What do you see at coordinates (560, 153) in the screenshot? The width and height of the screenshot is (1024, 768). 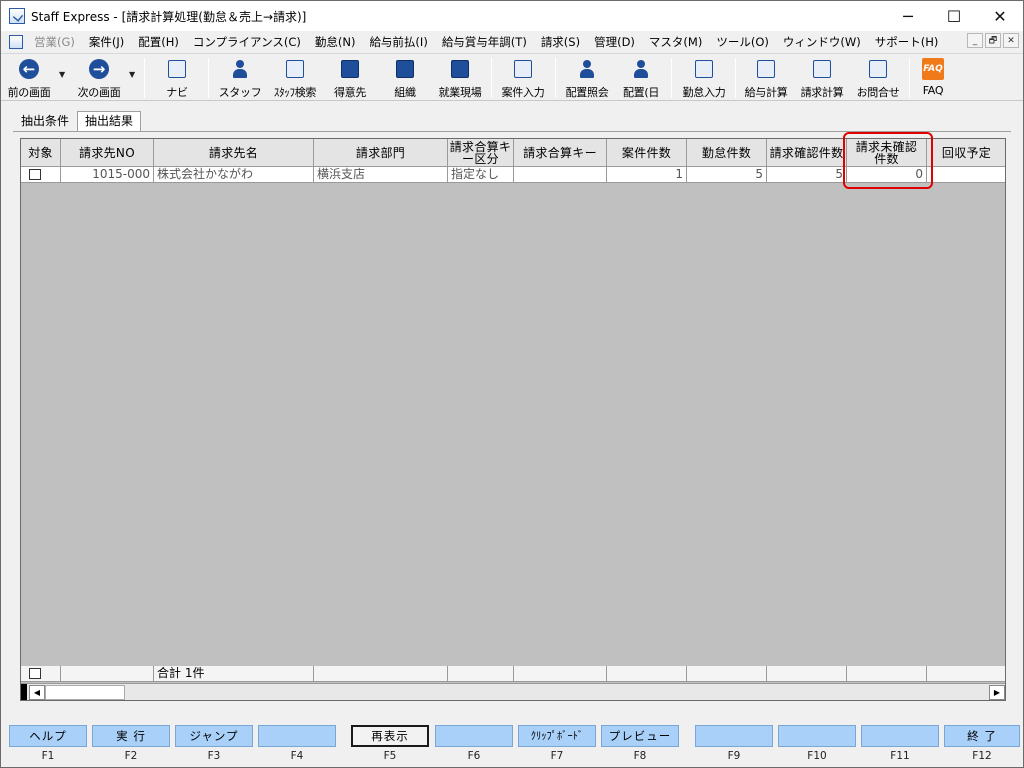 I see `col-merge-key-header: 請求合算キー` at bounding box center [560, 153].